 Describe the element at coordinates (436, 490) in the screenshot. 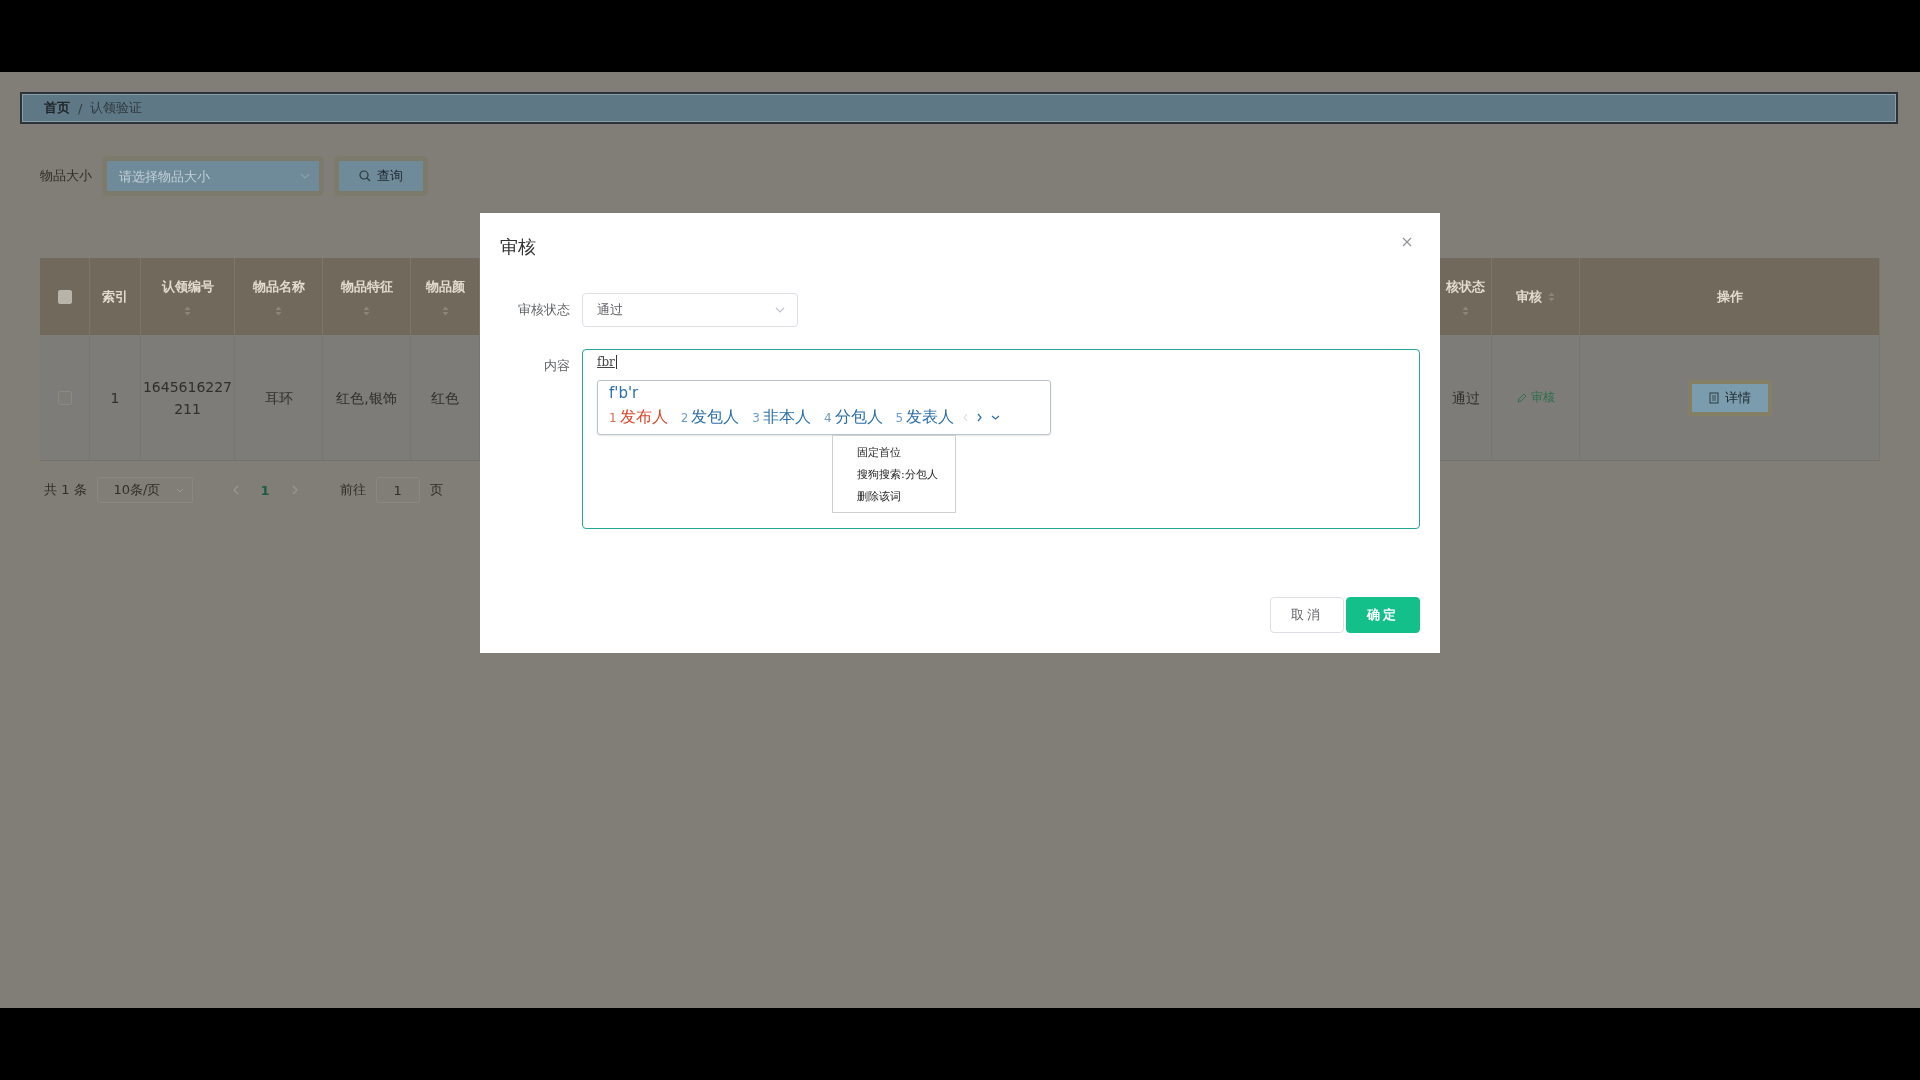

I see `page-suffix: 页` at that location.